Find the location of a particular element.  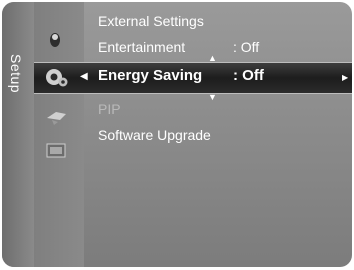

tab-setup-label: Setup is located at coordinates (16, 74).